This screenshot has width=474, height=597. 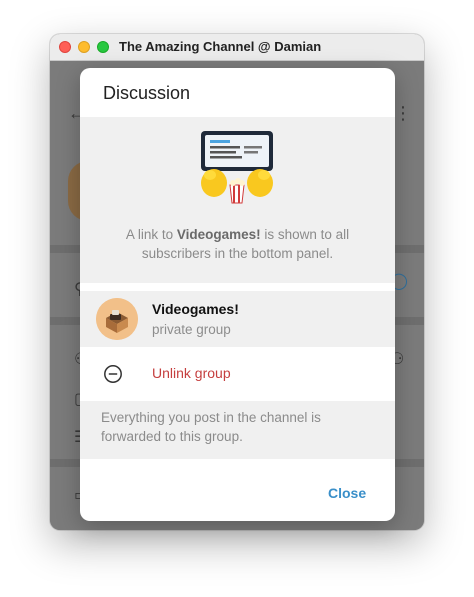 What do you see at coordinates (103, 47) in the screenshot?
I see `window-zoom-button` at bounding box center [103, 47].